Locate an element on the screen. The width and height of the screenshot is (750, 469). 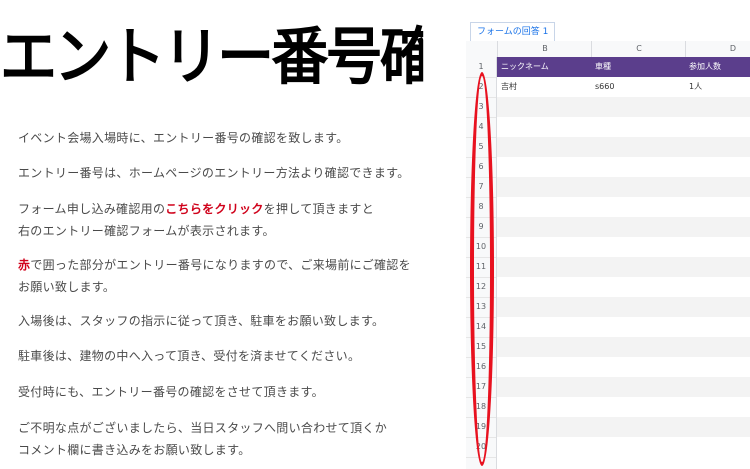
red-accent-word: 赤 is located at coordinates (24, 265).